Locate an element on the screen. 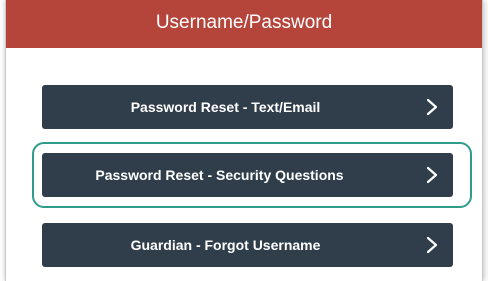 The height and width of the screenshot is (281, 488). panel-title: Username/Password is located at coordinates (244, 22).